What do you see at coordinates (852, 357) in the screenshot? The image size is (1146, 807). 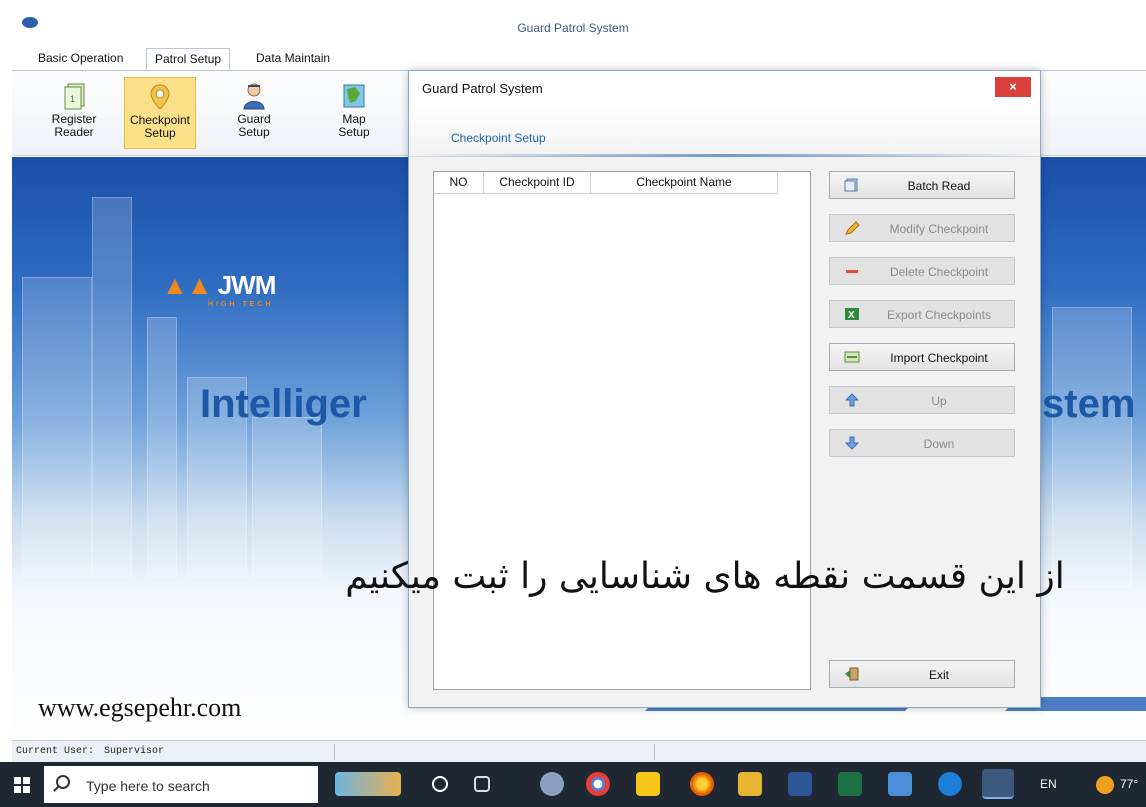 I see `import-icon` at bounding box center [852, 357].